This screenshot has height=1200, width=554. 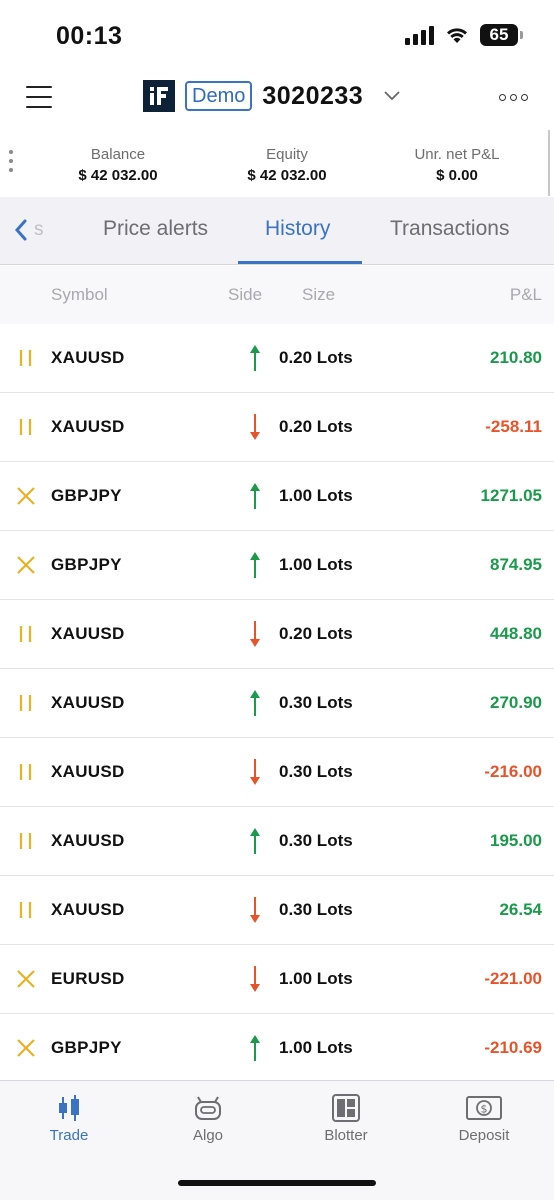 What do you see at coordinates (511, 495) in the screenshot?
I see `row-pnl: 1271.05` at bounding box center [511, 495].